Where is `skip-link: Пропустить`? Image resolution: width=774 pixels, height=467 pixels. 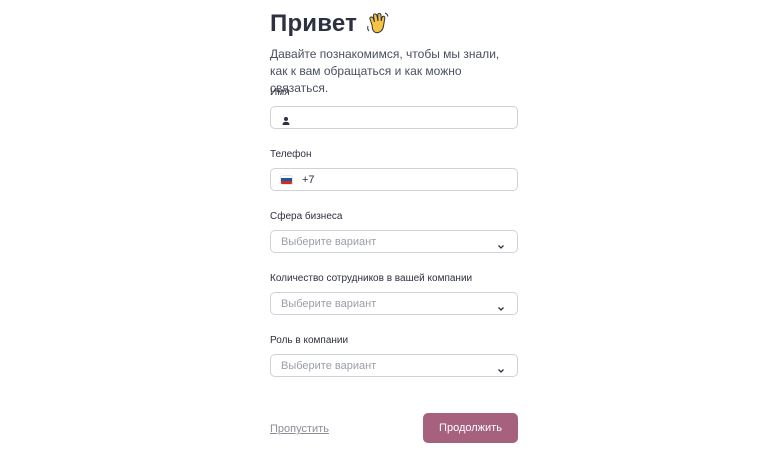 skip-link: Пропустить is located at coordinates (299, 429).